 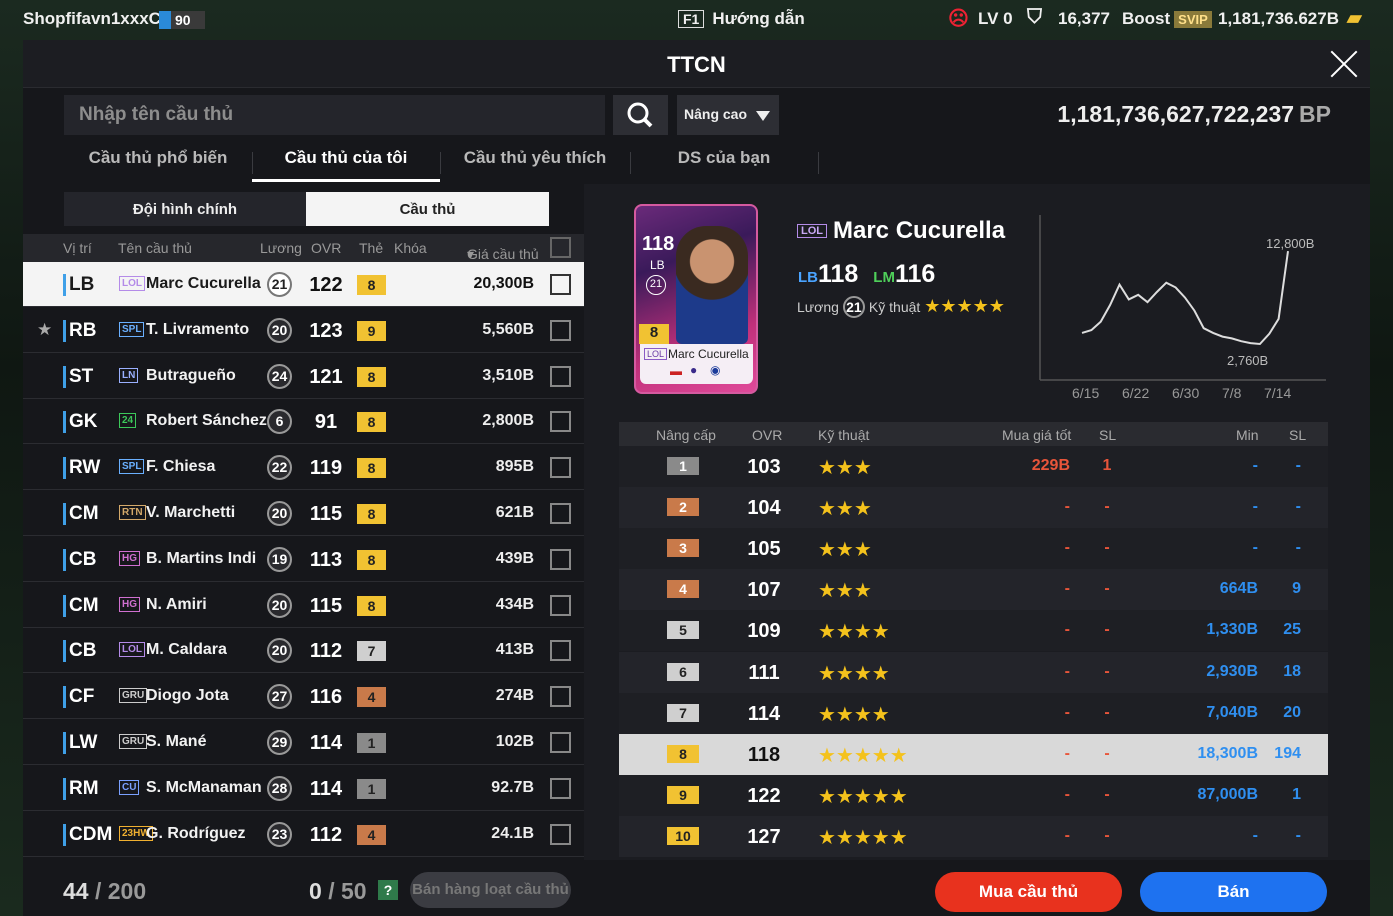 What do you see at coordinates (1067, 589) in the screenshot?
I see `best-buy-price: -` at bounding box center [1067, 589].